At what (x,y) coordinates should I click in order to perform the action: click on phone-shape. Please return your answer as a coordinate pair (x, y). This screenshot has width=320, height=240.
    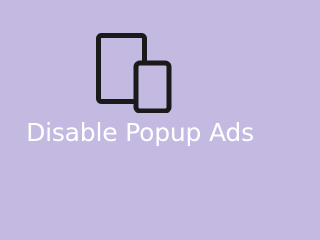
    Looking at the image, I should click on (152, 86).